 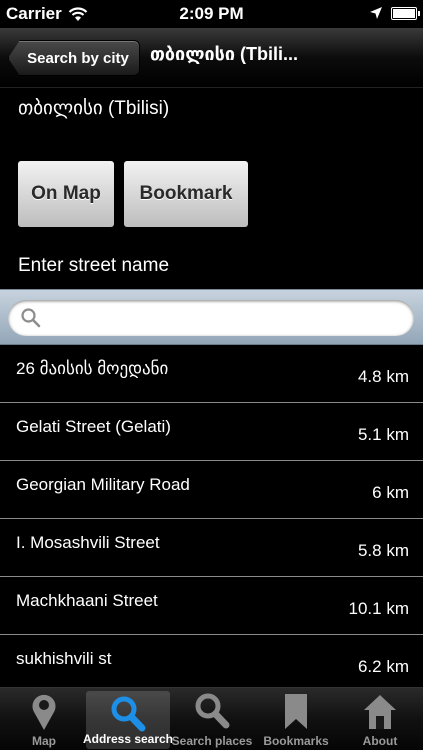 I want to click on status-right, so click(x=394, y=13).